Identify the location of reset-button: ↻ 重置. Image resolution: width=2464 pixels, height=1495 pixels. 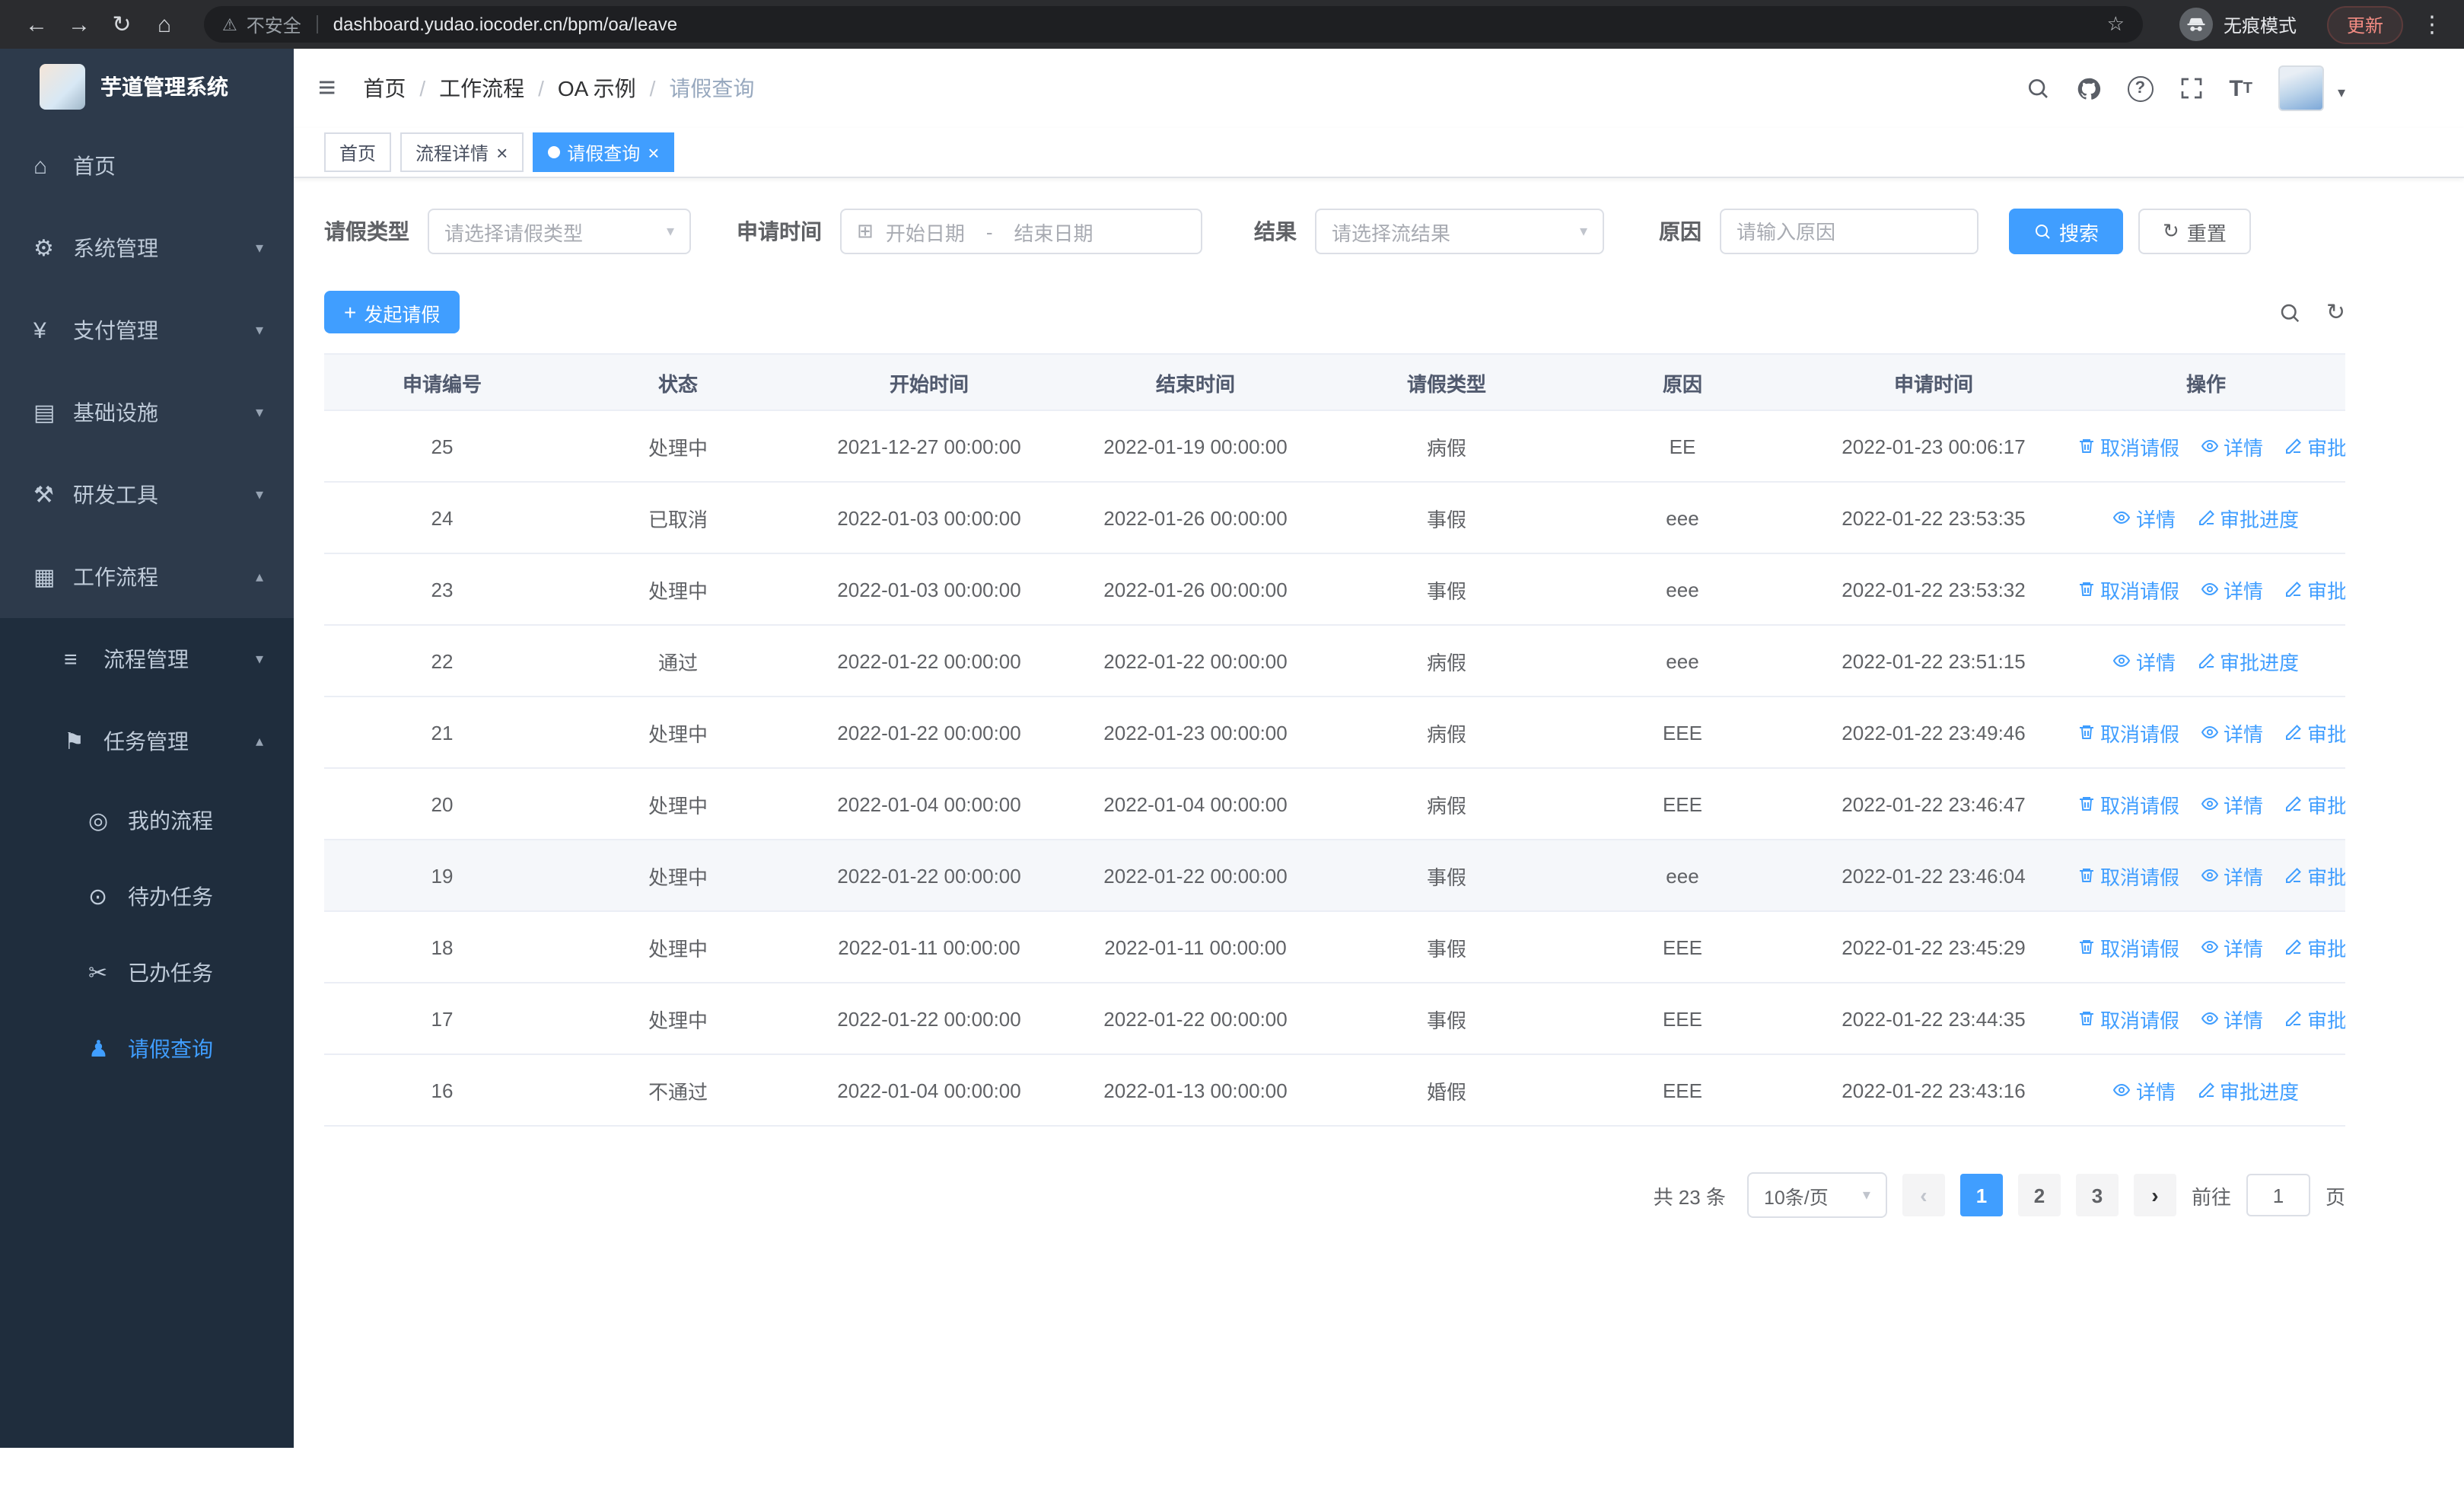
(2194, 231).